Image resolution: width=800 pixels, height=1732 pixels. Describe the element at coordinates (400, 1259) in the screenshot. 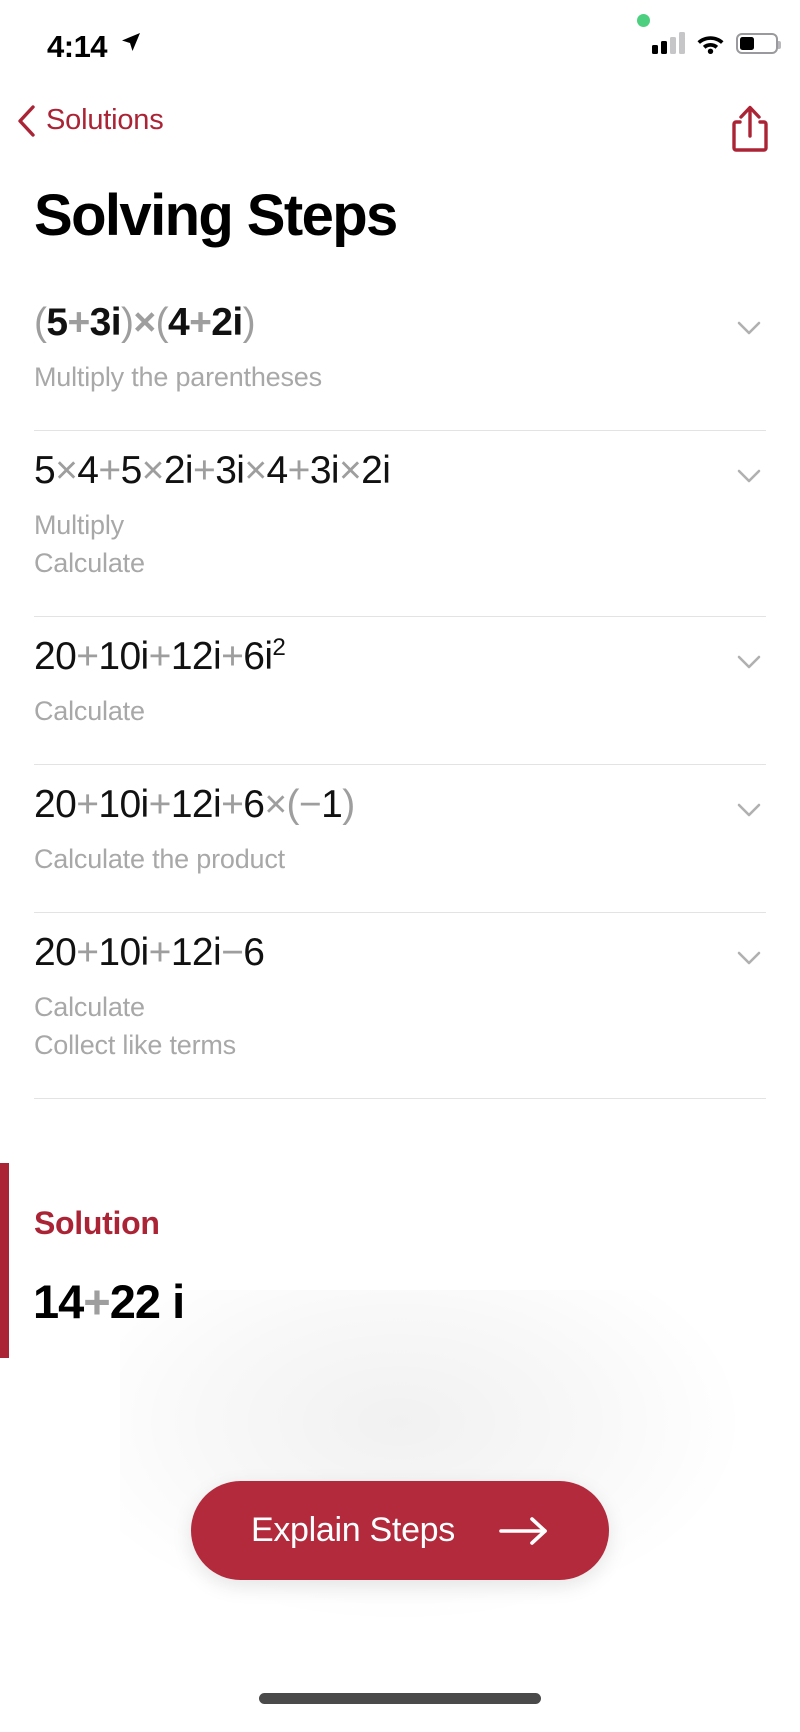

I see `solution-block: Solution 14+22 i` at that location.